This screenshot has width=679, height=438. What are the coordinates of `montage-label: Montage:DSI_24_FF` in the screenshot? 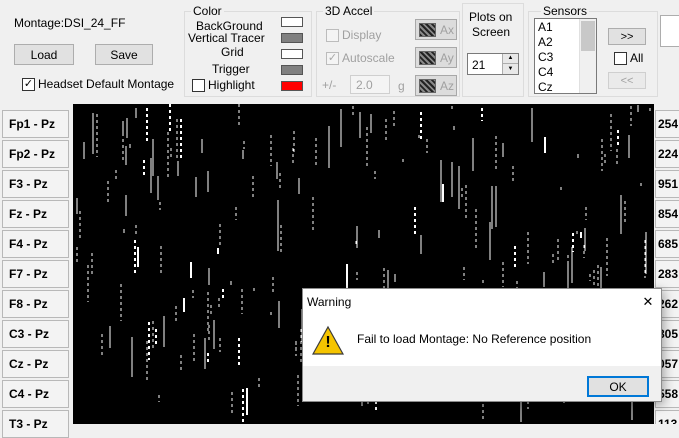 It's located at (70, 23).